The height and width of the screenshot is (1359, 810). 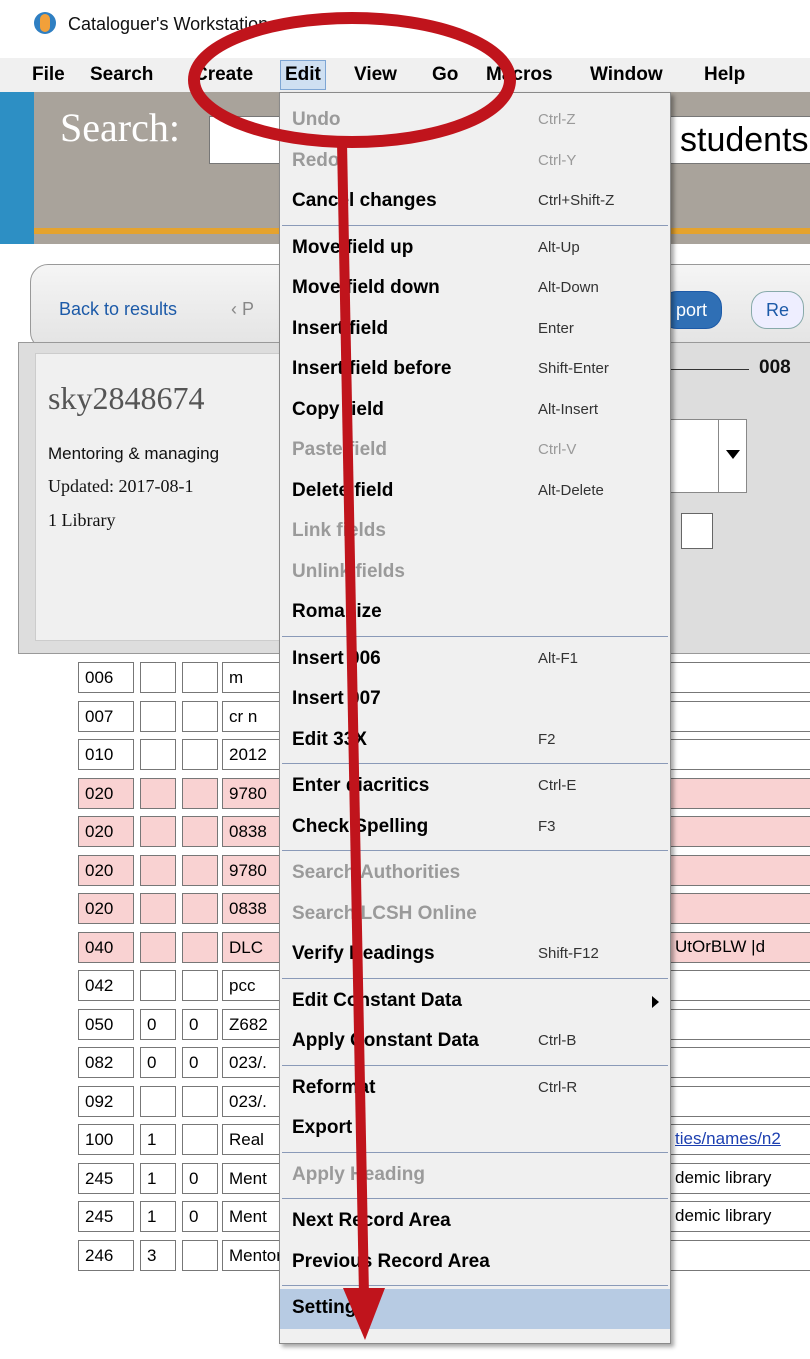 What do you see at coordinates (106, 1101) in the screenshot?
I see `marc-tag-cell: 092` at bounding box center [106, 1101].